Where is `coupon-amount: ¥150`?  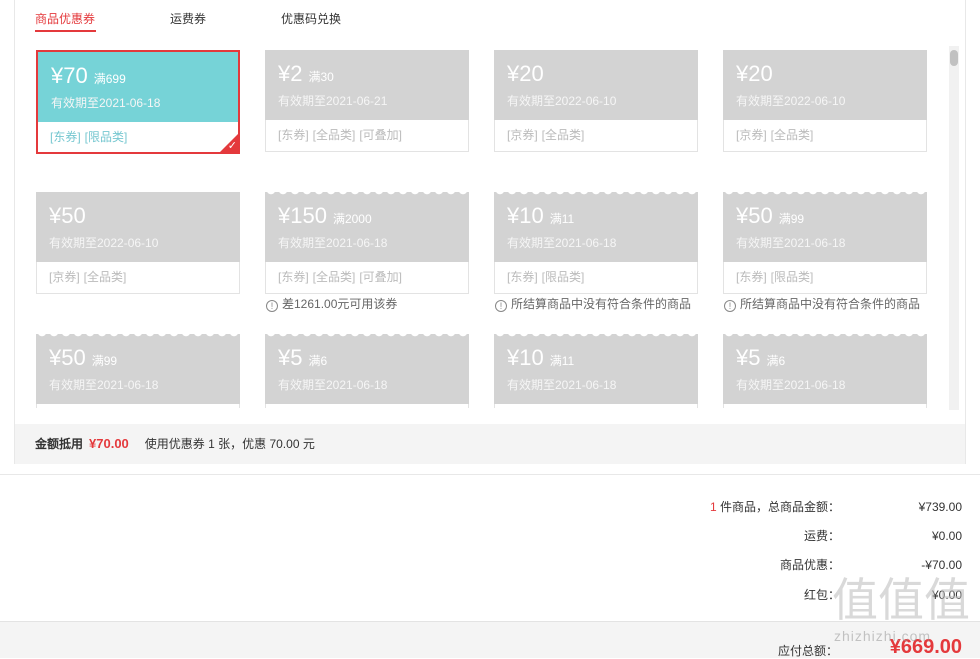 coupon-amount: ¥150 is located at coordinates (302, 215).